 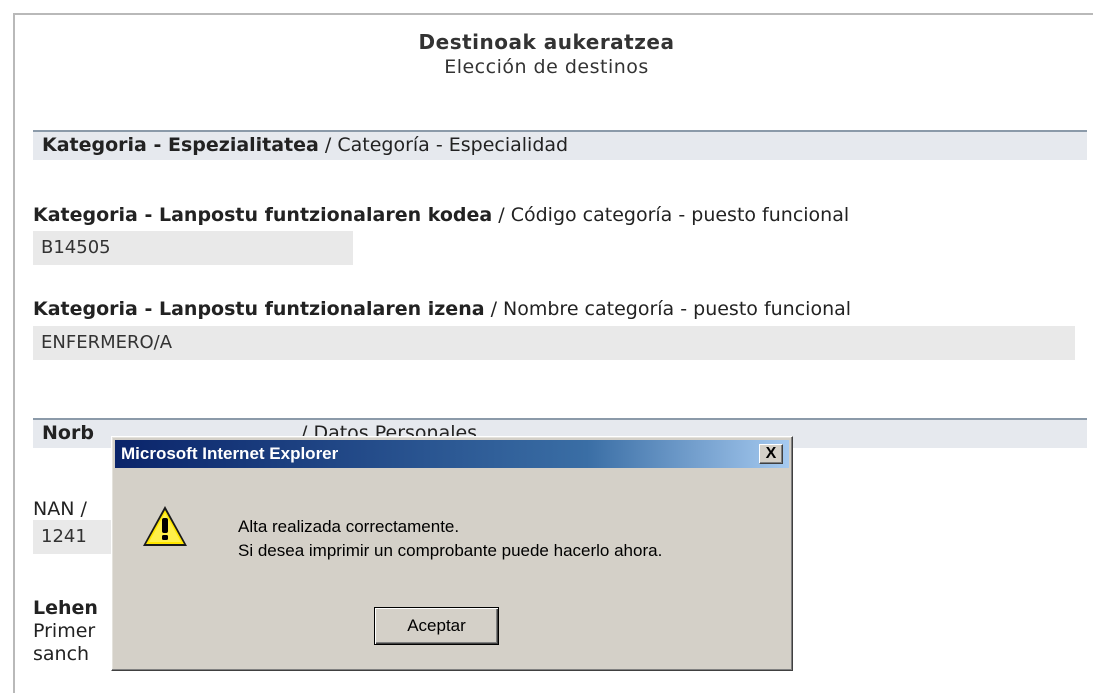 What do you see at coordinates (68, 433) in the screenshot?
I see `section-personal-label-eu: Norb` at bounding box center [68, 433].